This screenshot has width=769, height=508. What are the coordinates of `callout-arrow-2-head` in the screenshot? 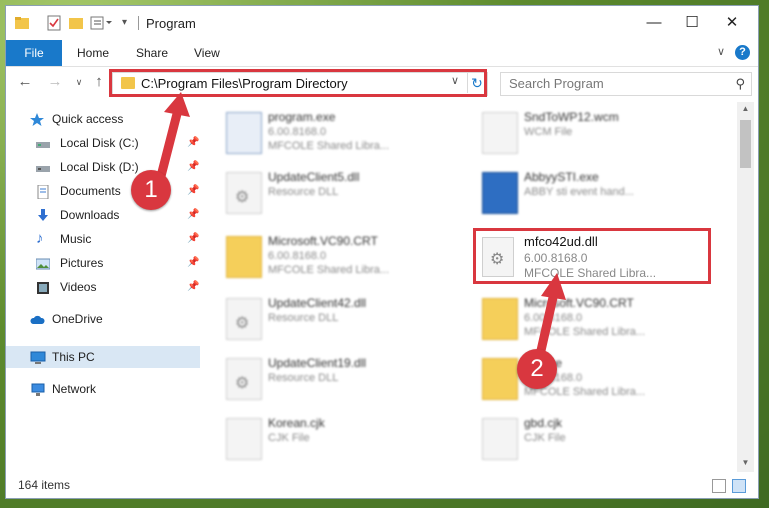 It's located at (553, 286).